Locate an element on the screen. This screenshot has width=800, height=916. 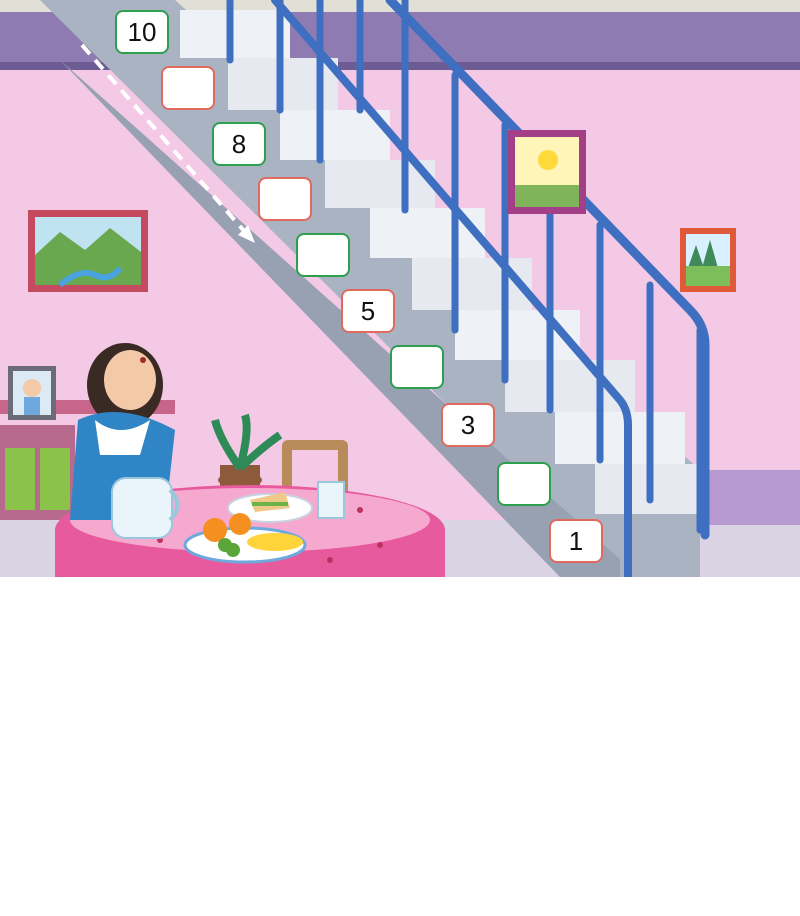
water-jug is located at coordinates (145, 508).